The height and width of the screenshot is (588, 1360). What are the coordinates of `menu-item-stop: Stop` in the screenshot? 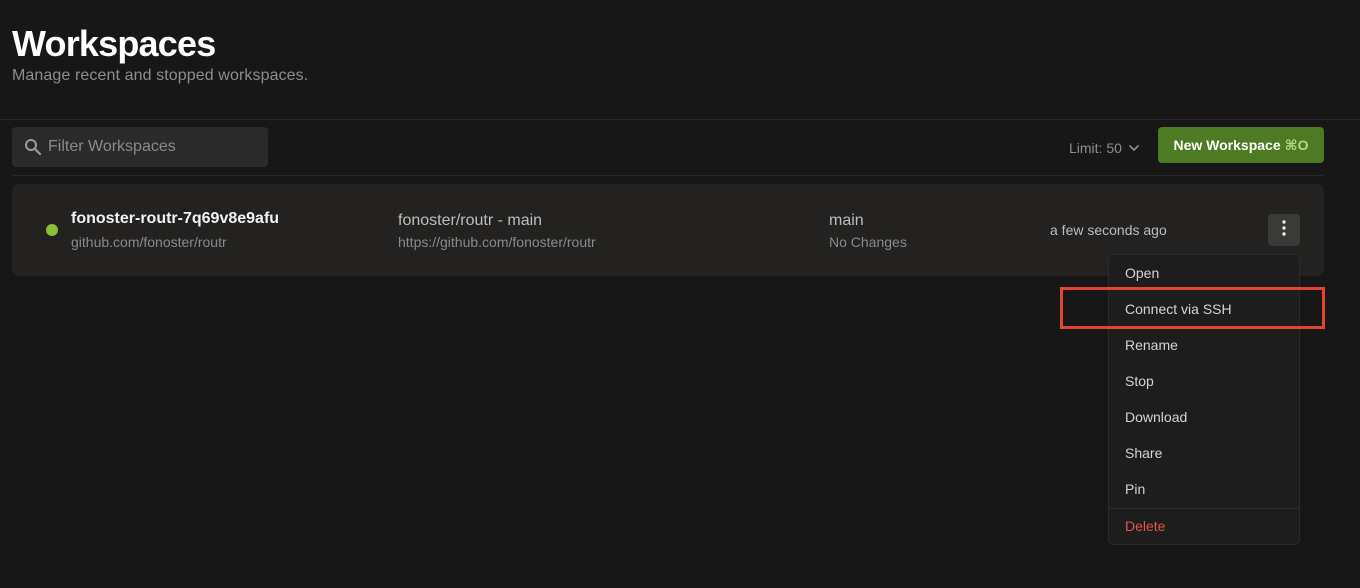 It's located at (1139, 381).